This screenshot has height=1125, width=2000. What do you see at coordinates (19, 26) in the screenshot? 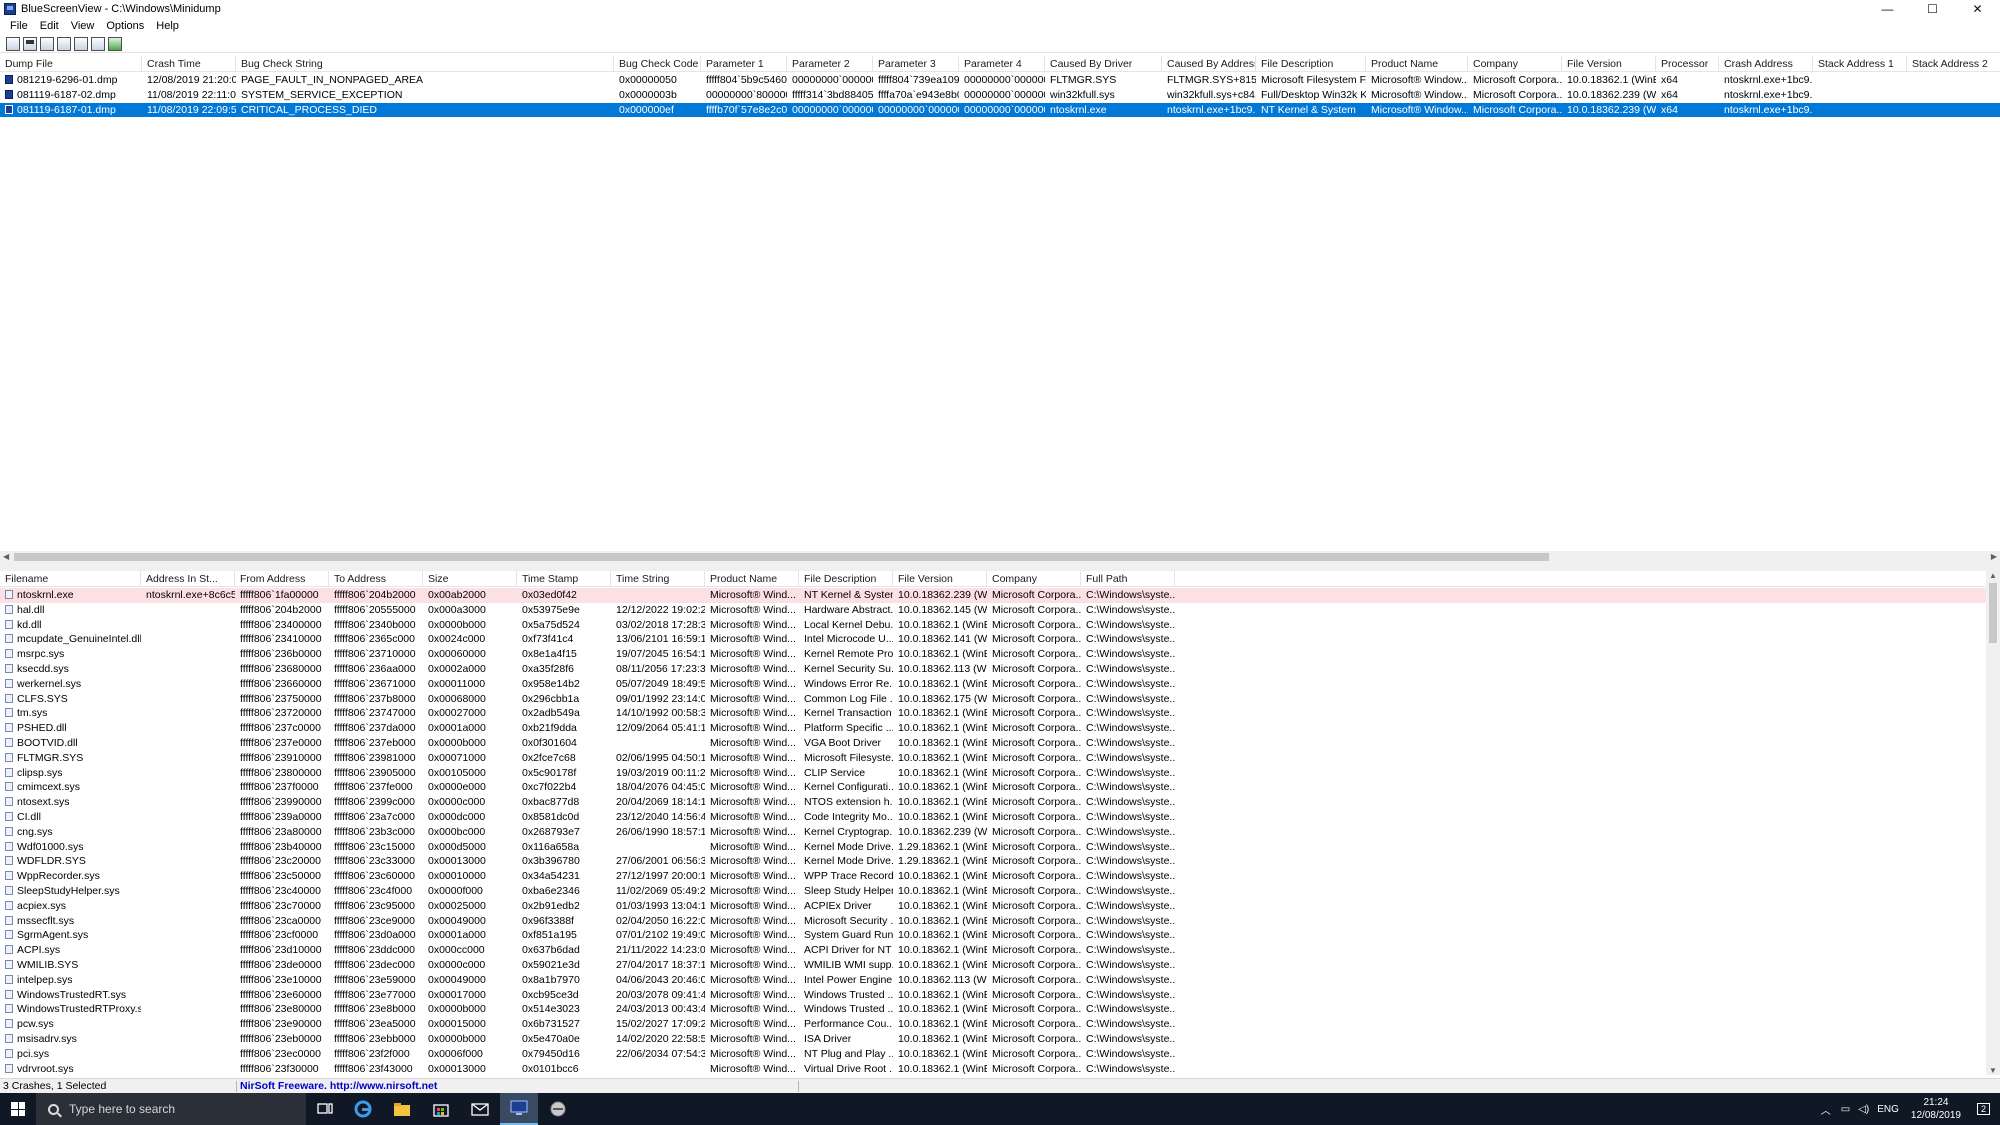
I see `menu-file: File` at bounding box center [19, 26].